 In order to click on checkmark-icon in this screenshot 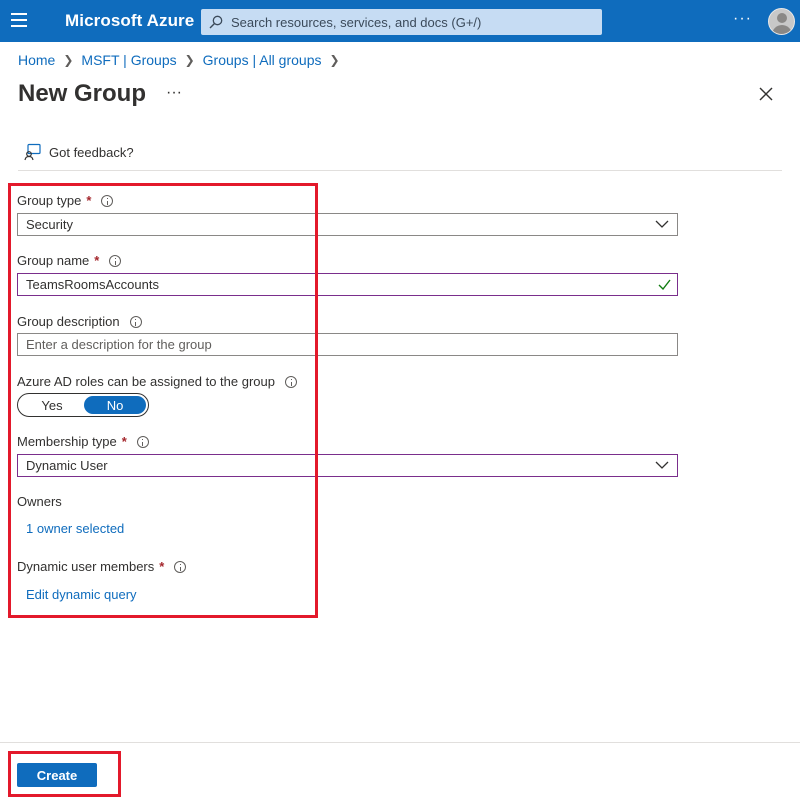, I will do `click(664, 284)`.